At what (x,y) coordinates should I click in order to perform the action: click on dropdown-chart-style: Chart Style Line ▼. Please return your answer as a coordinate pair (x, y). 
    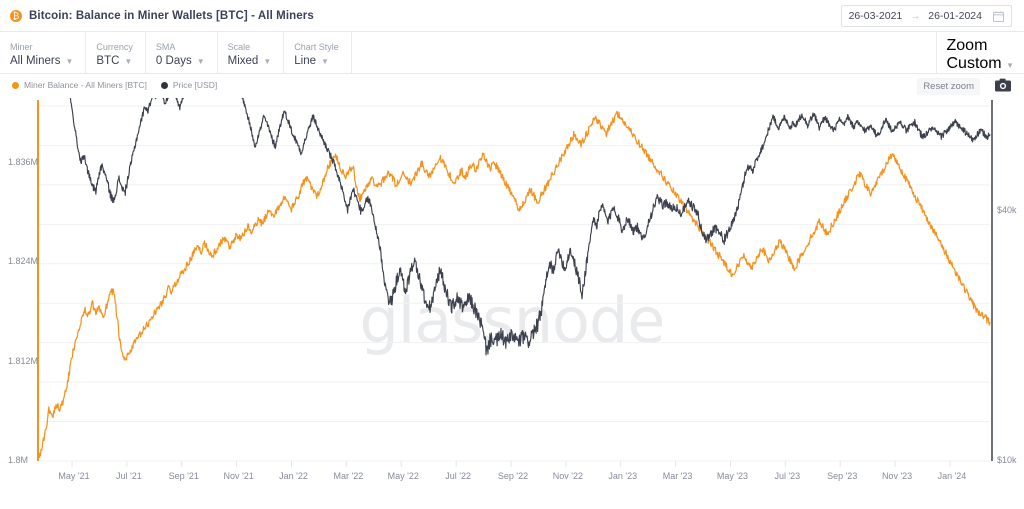
    Looking at the image, I should click on (318, 52).